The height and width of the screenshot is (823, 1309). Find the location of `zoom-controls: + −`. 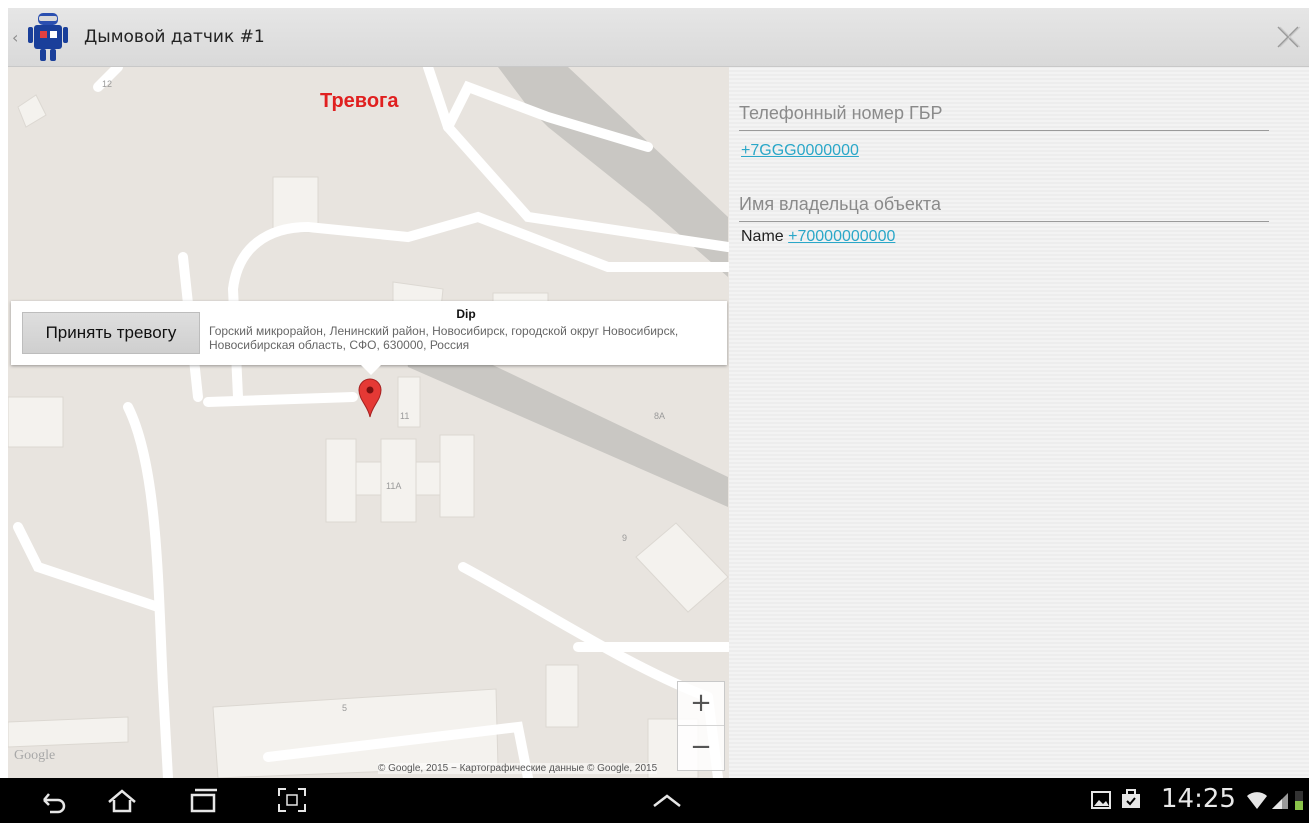

zoom-controls: + − is located at coordinates (701, 726).